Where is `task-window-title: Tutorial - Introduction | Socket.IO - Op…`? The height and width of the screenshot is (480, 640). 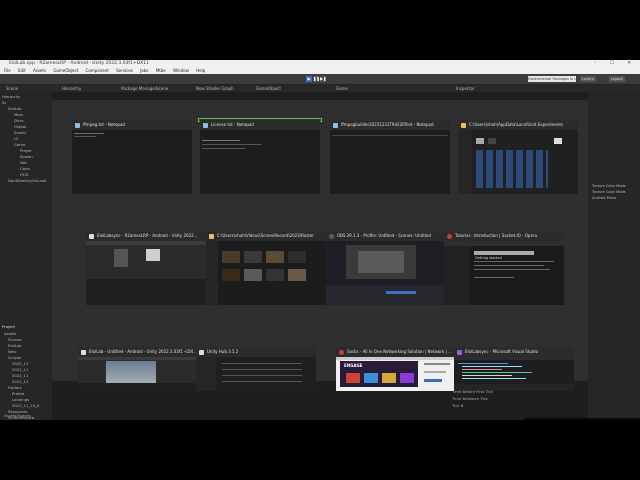
task-window-title: Tutorial - Introduction | Socket.IO - Op… is located at coordinates (496, 235).